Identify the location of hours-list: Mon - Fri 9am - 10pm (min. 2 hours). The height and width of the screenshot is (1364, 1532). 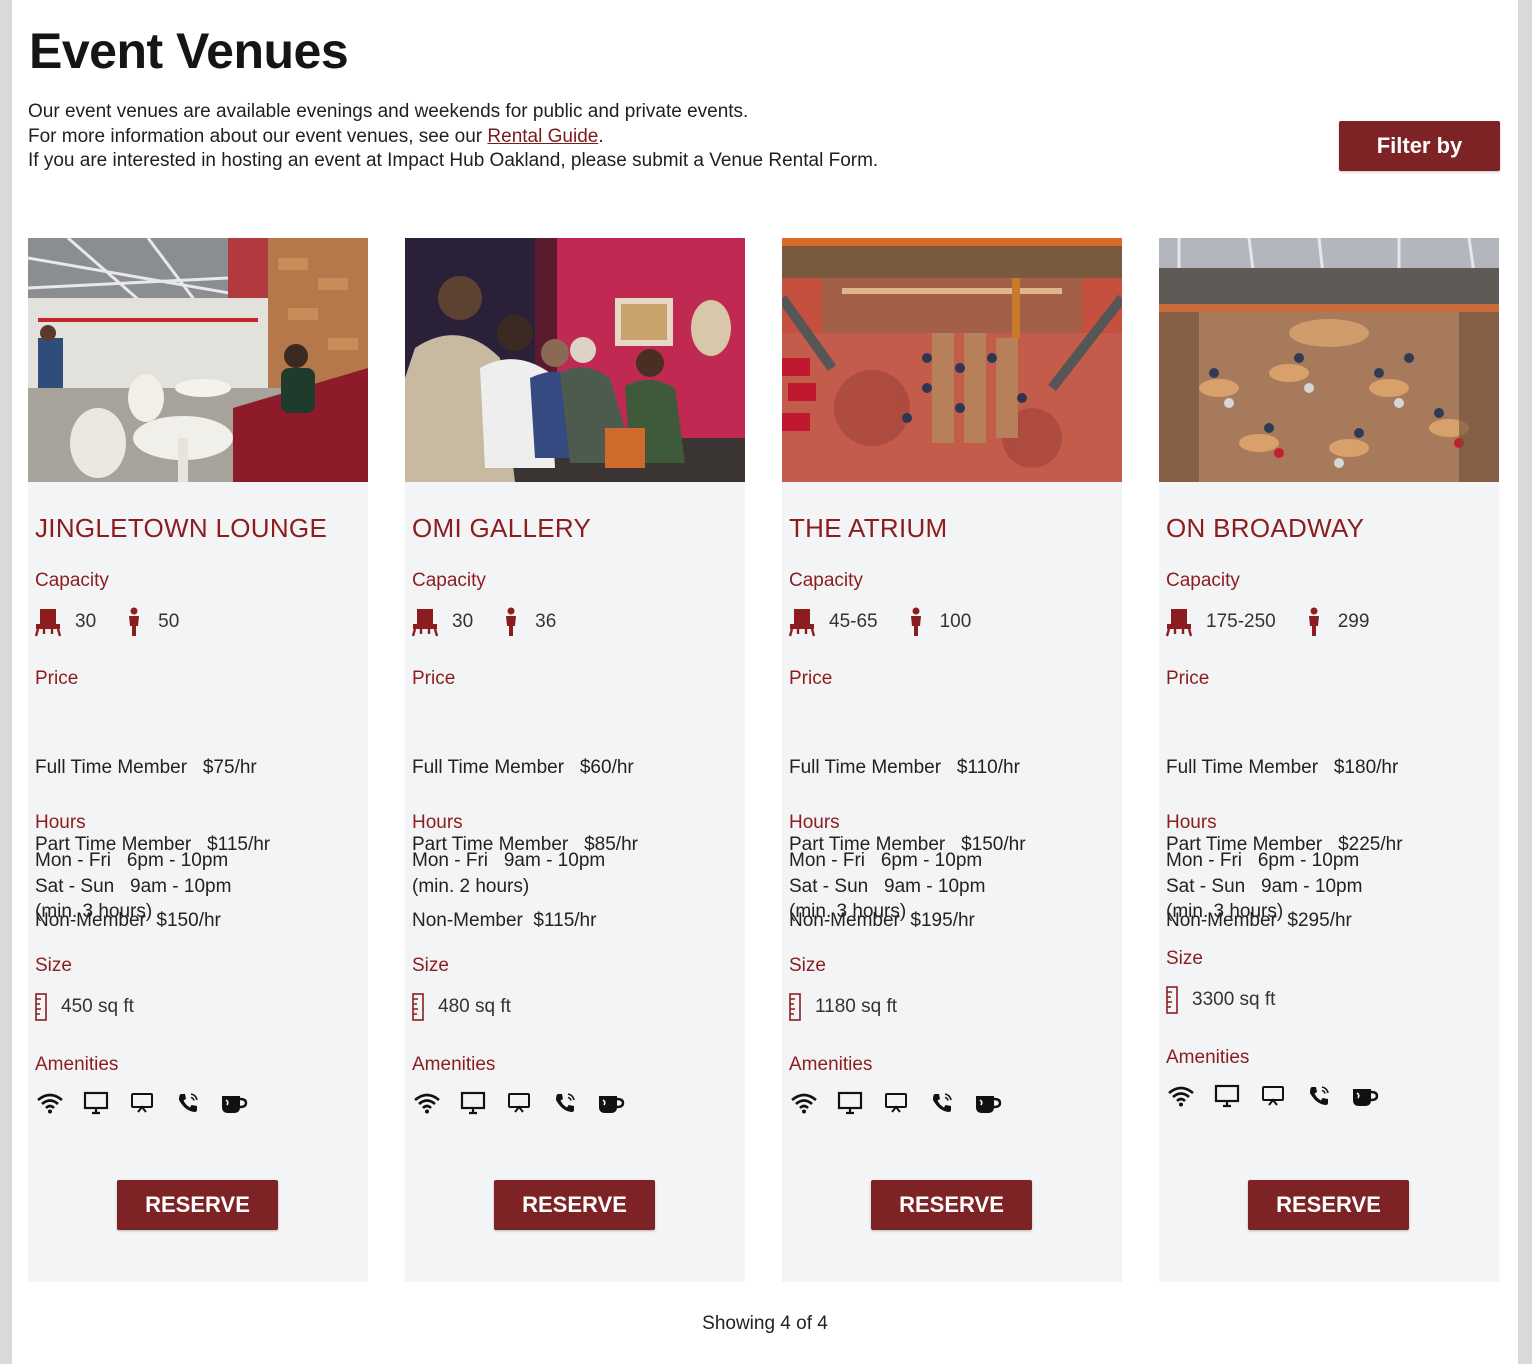
(508, 873).